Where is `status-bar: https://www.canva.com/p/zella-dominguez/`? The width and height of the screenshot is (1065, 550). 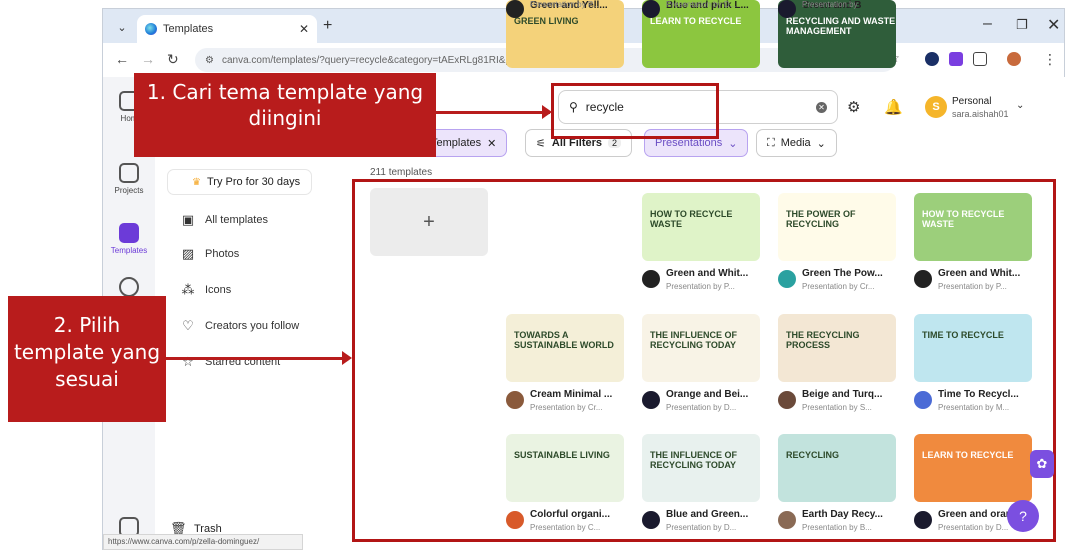
status-bar: https://www.canva.com/p/zella-dominguez/ is located at coordinates (203, 542).